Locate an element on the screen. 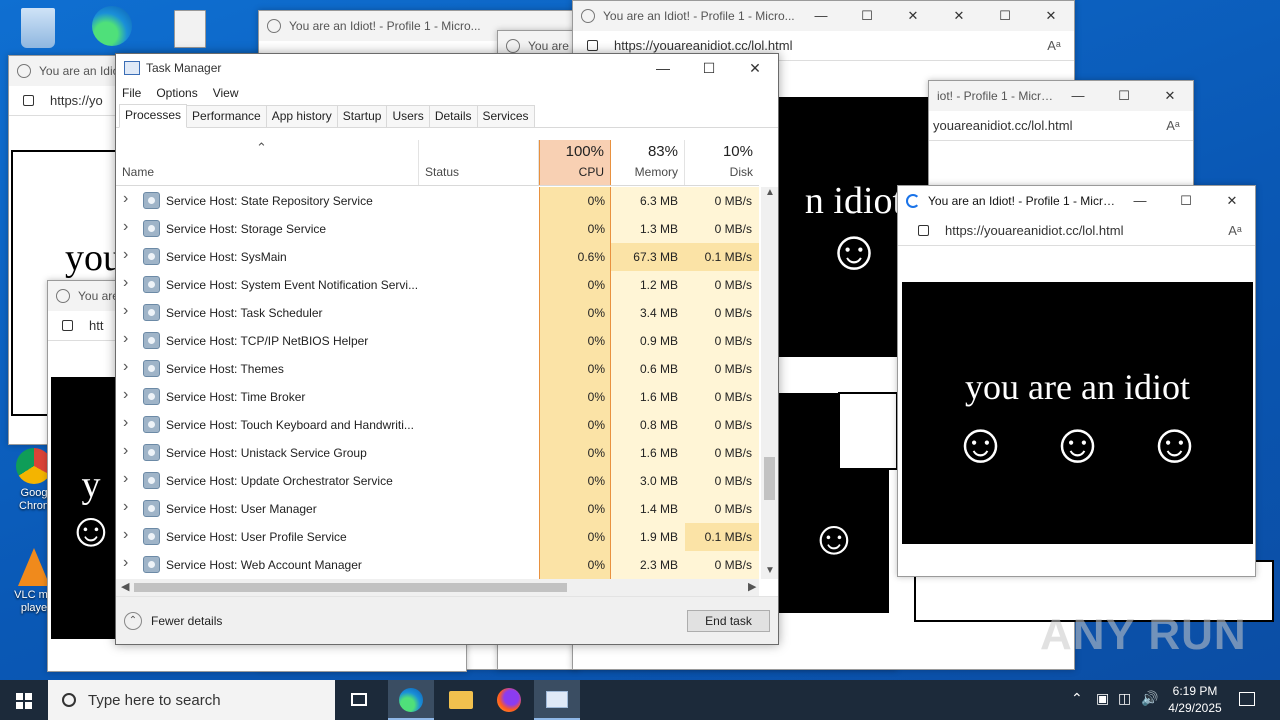  taskbar-firefox-button is located at coordinates (509, 700).